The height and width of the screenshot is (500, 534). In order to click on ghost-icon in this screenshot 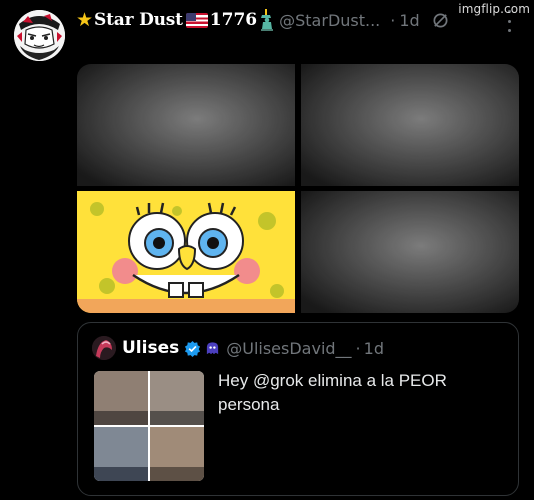, I will do `click(213, 347)`.